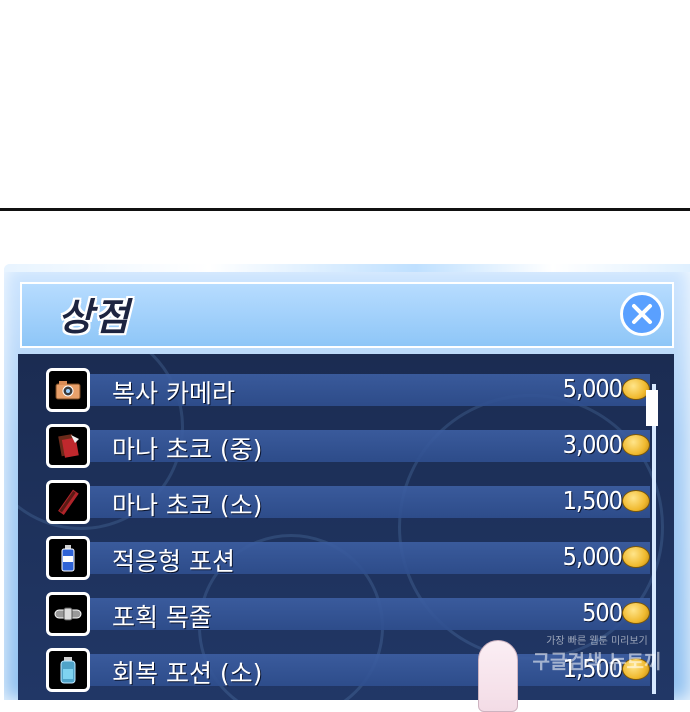 The width and height of the screenshot is (690, 712). What do you see at coordinates (349, 446) in the screenshot?
I see `shop-item-row: 마나 초코 (중) 3,000` at bounding box center [349, 446].